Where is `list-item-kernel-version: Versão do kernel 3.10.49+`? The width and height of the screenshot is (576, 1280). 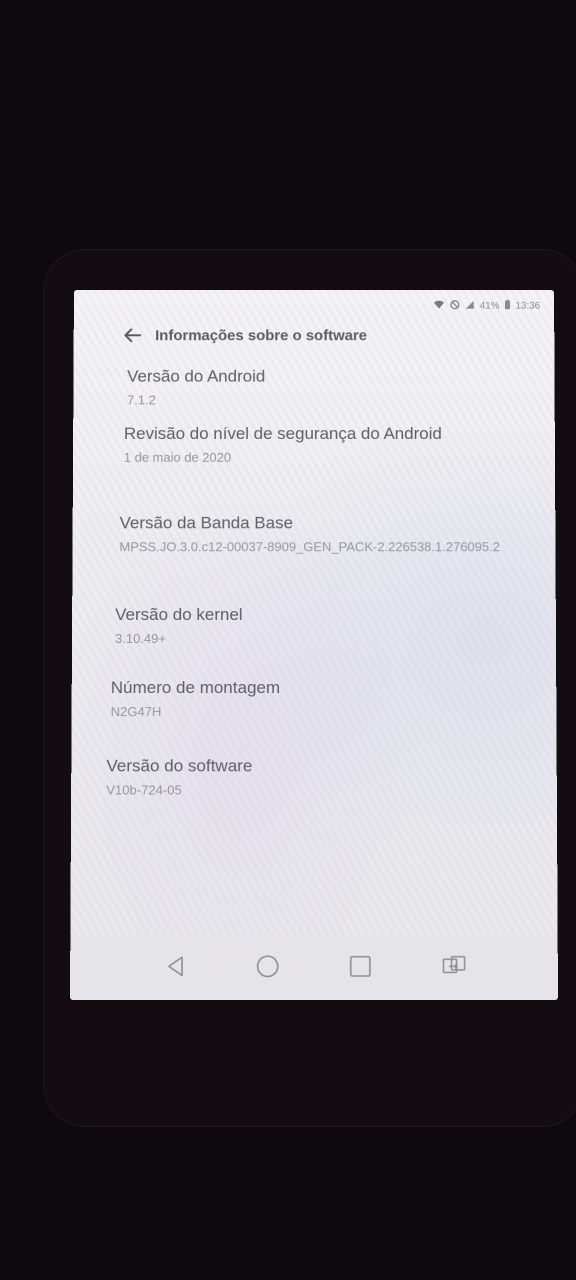
list-item-kernel-version: Versão do kernel 3.10.49+ is located at coordinates (329, 626).